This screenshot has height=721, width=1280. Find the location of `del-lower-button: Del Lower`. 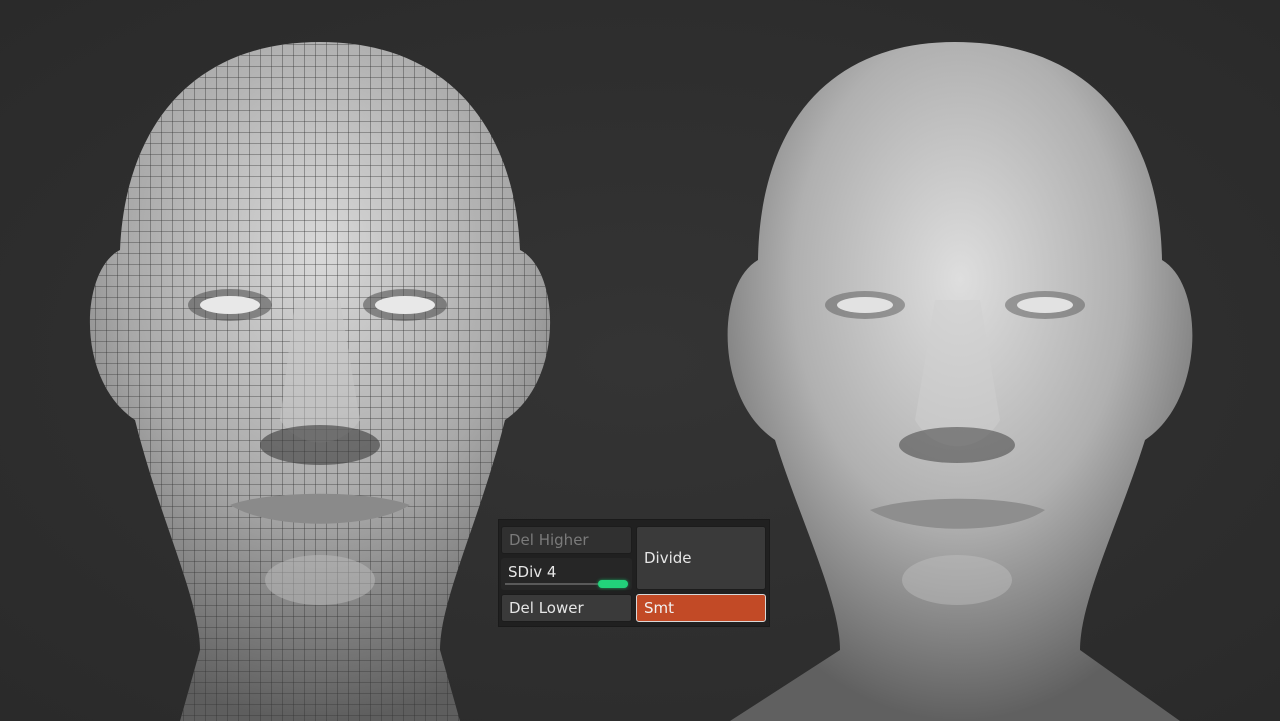

del-lower-button: Del Lower is located at coordinates (566, 608).